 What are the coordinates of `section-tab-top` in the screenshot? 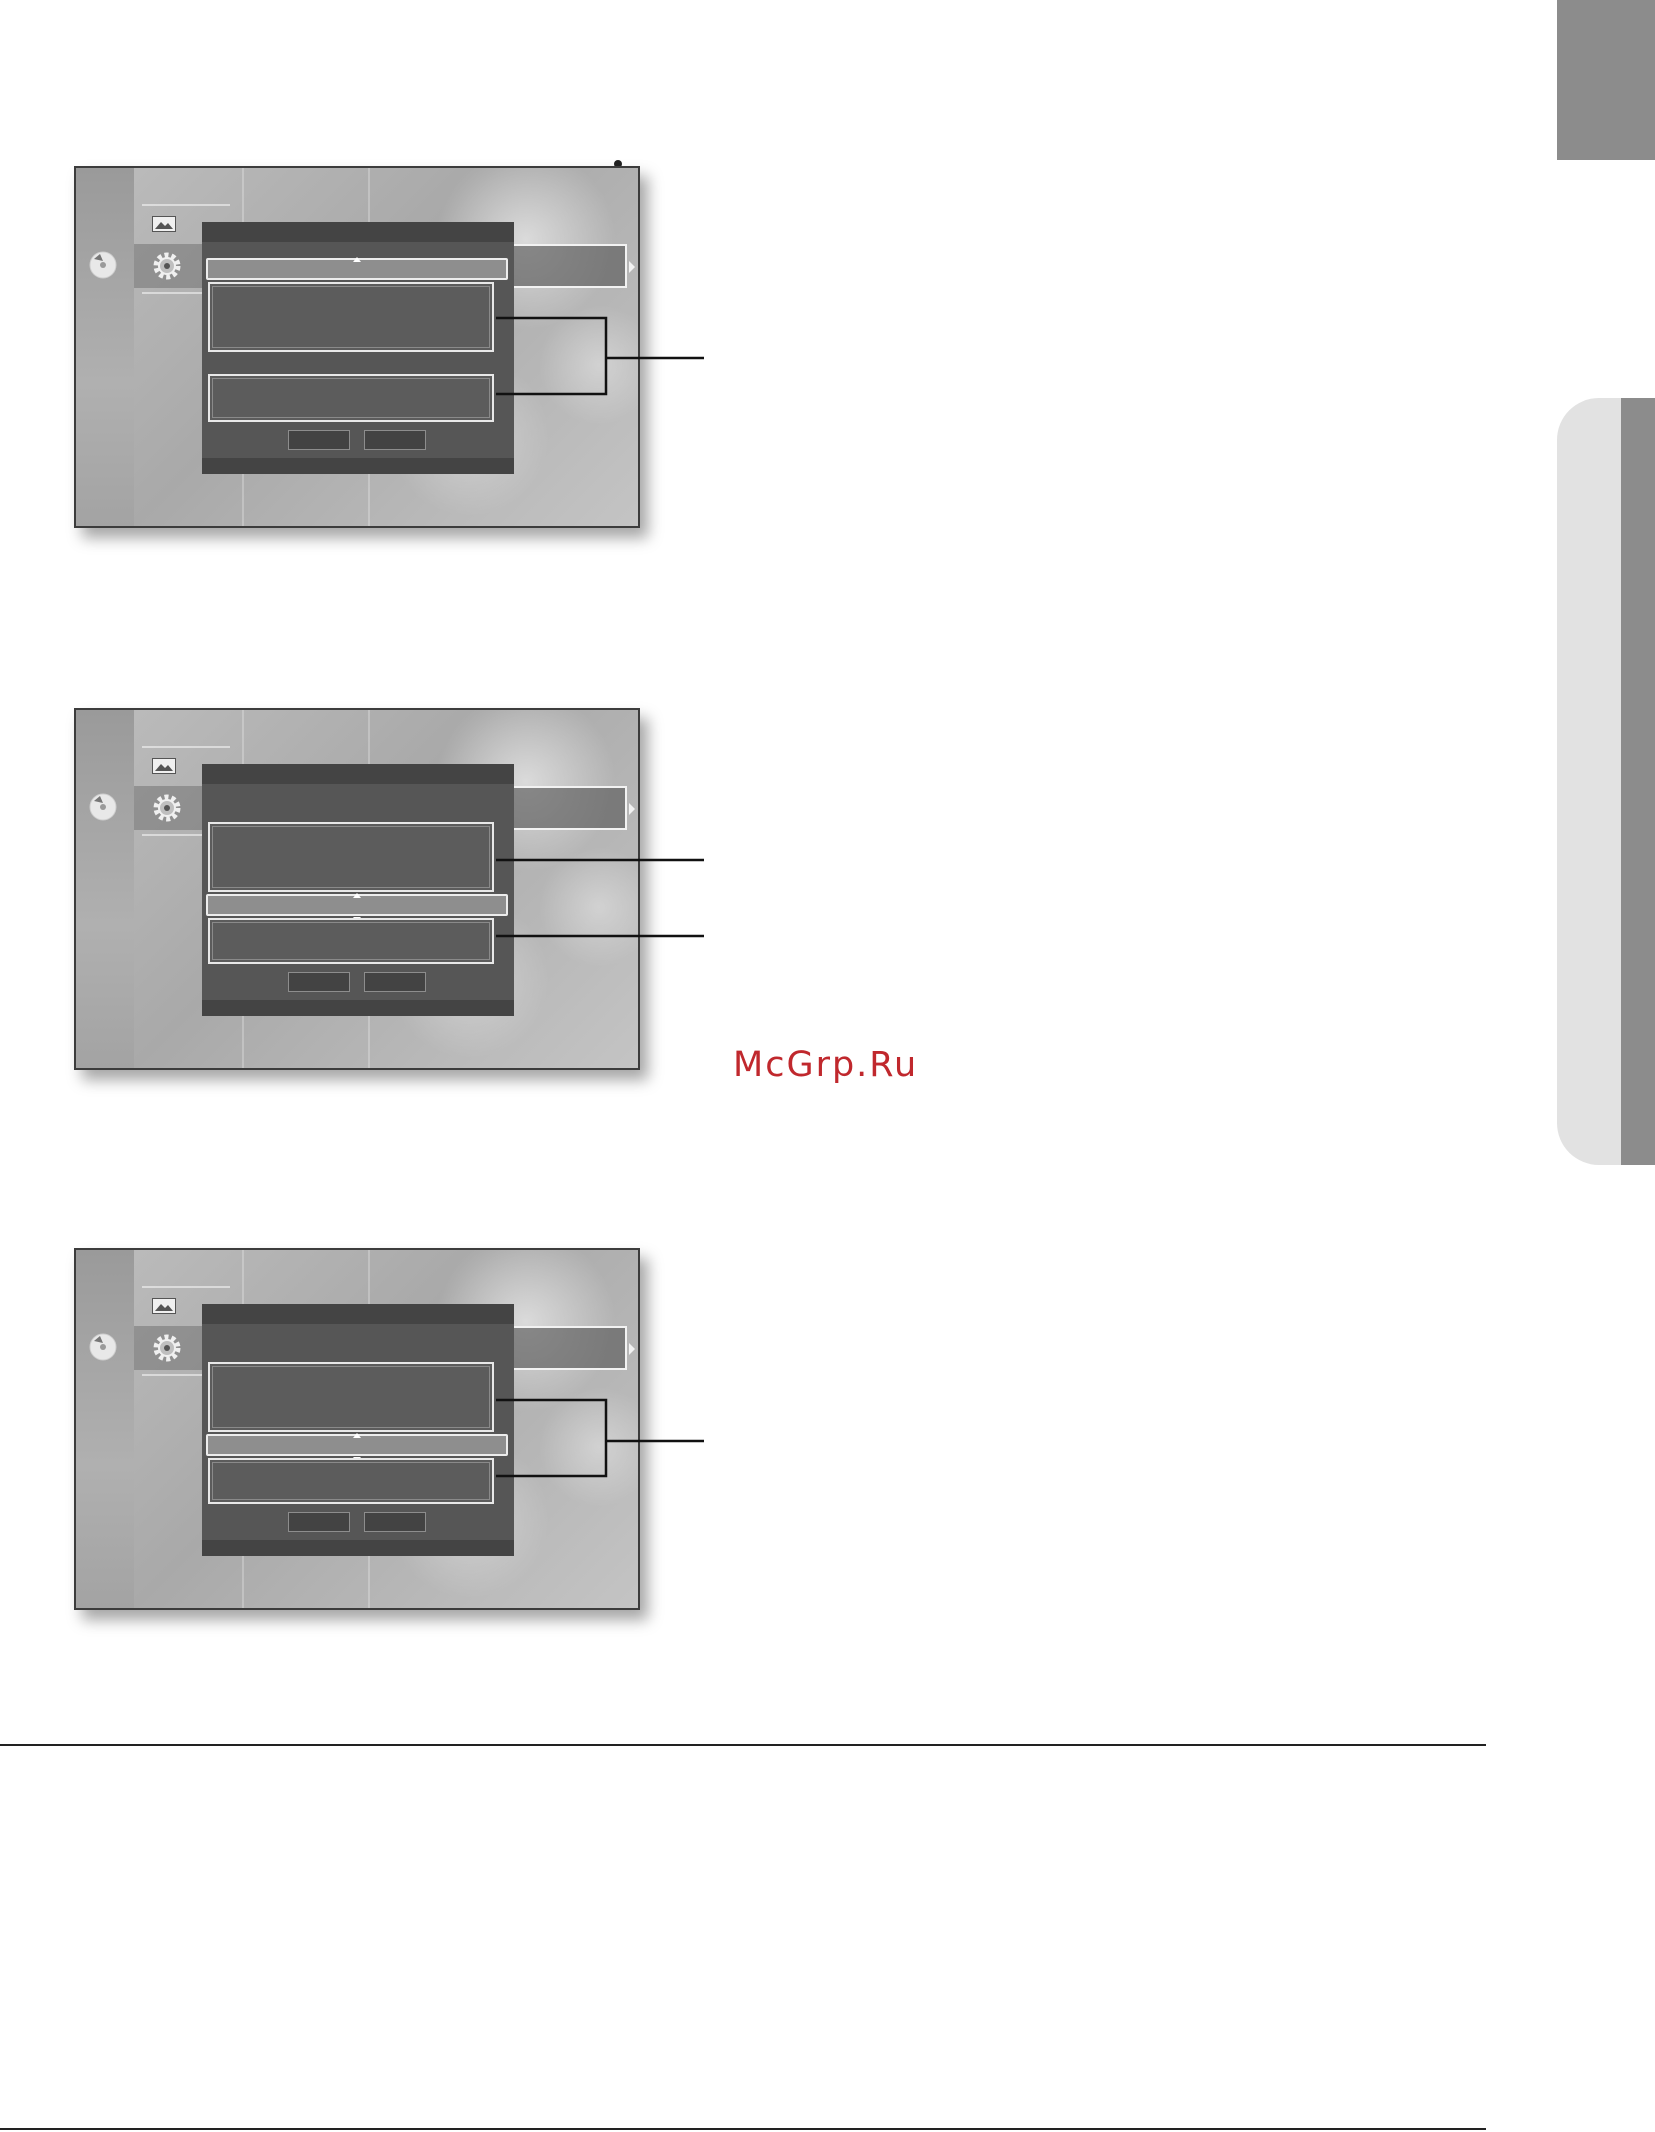 It's located at (1606, 80).